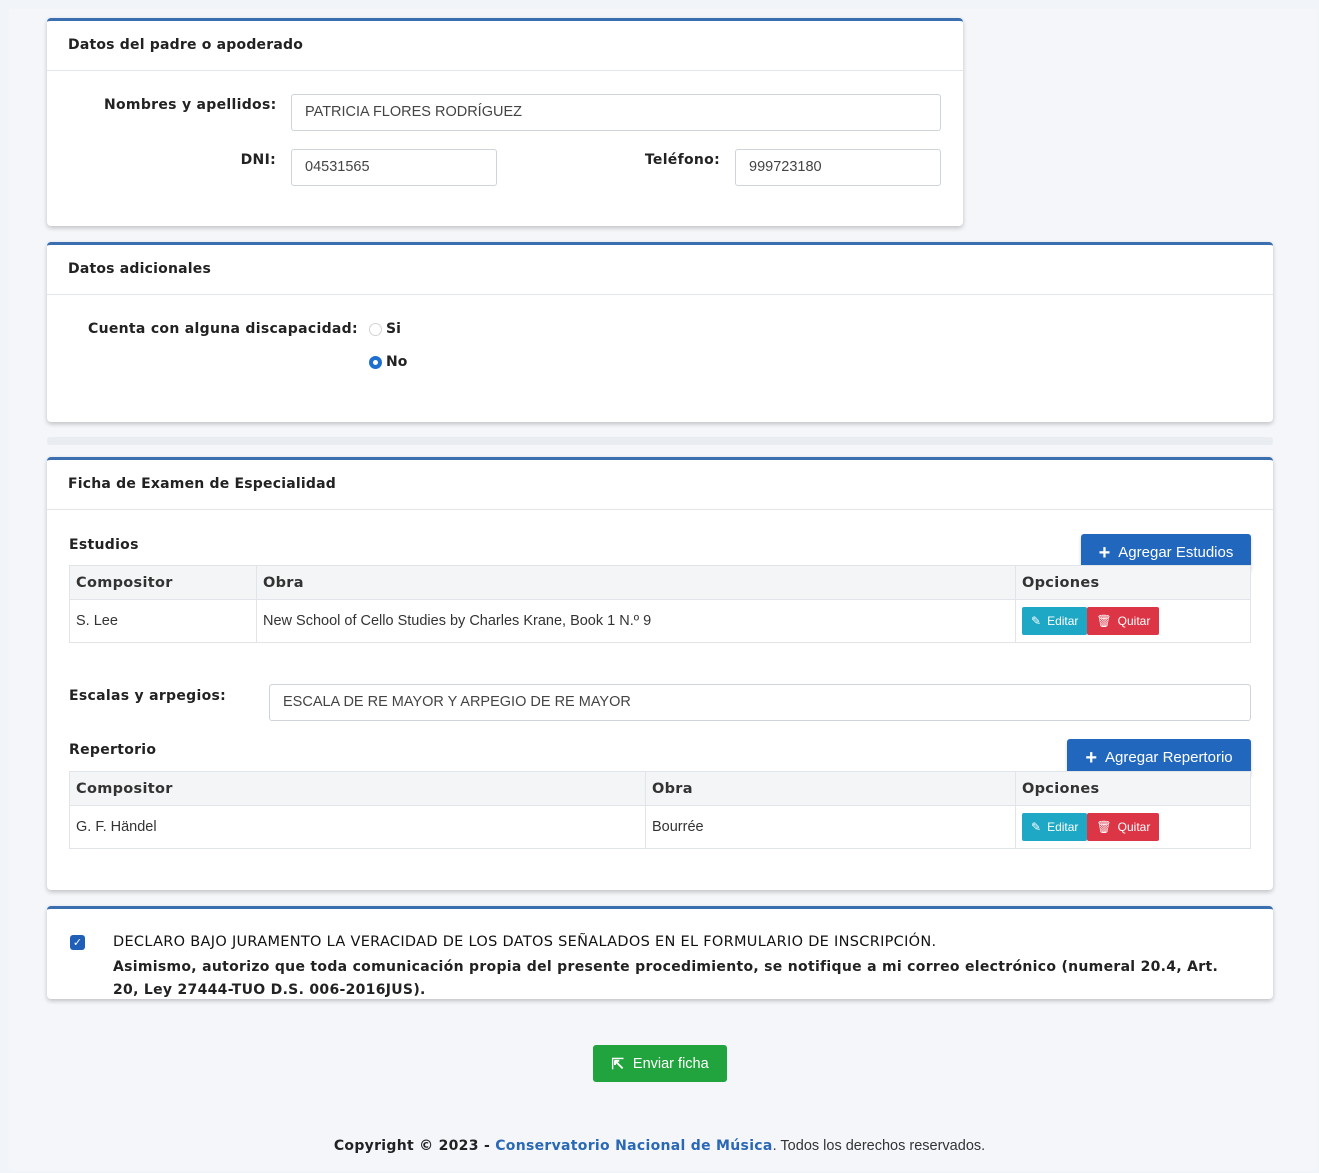  I want to click on repertoire-table-header: Compositor Obra Opciones, so click(660, 788).